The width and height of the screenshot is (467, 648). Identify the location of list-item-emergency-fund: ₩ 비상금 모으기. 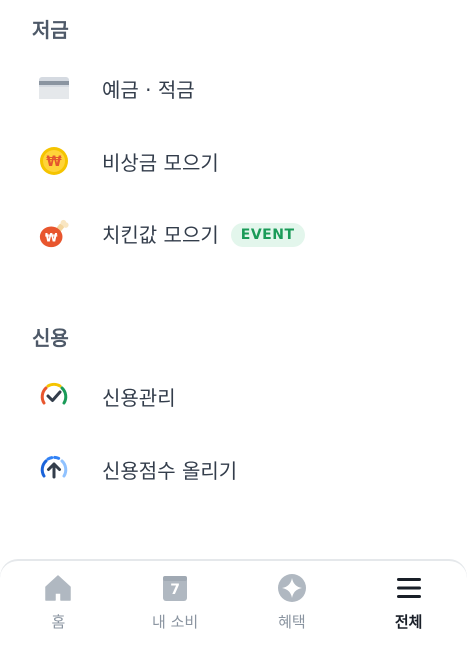
(233, 161).